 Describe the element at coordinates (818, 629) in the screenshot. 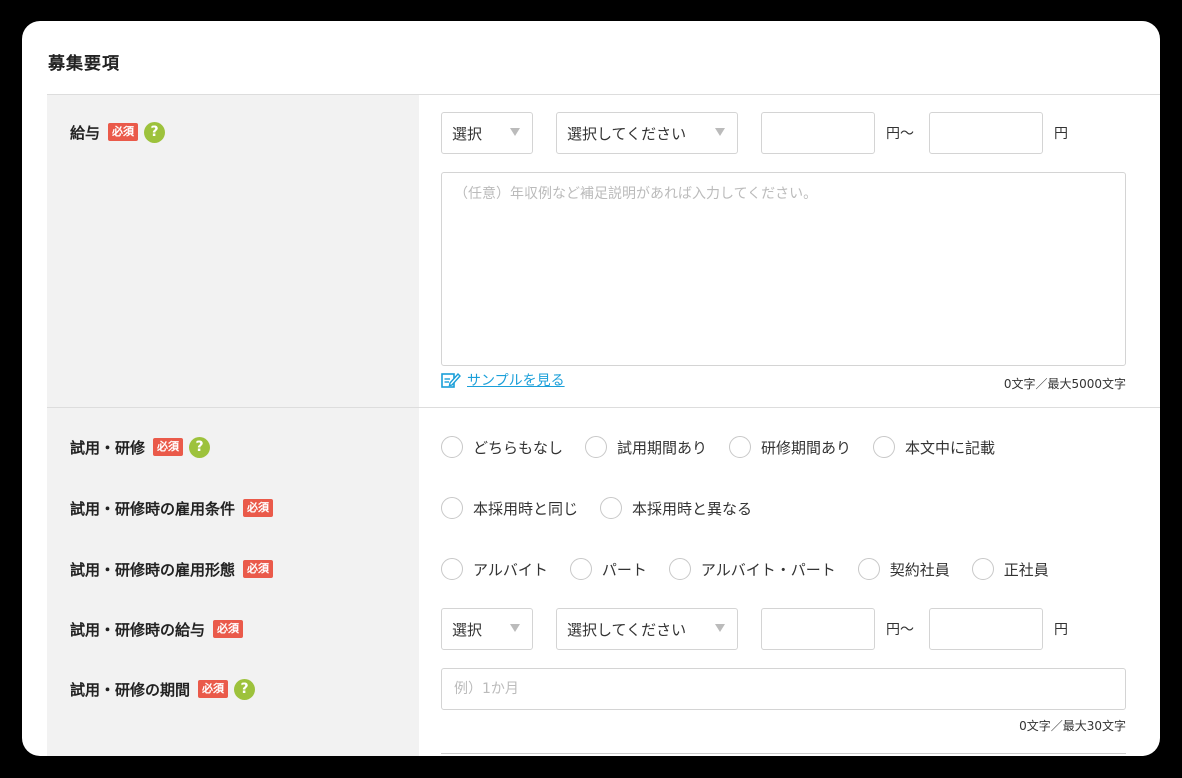

I see `trial-salary-min-input` at that location.